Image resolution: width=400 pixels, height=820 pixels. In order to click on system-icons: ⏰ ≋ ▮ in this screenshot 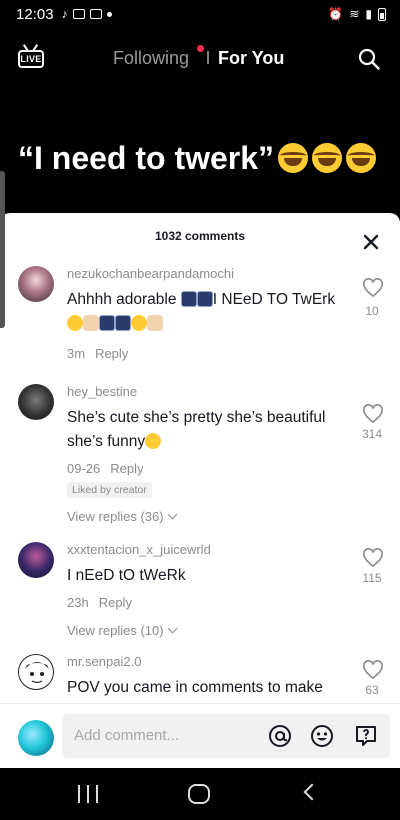, I will do `click(357, 14)`.